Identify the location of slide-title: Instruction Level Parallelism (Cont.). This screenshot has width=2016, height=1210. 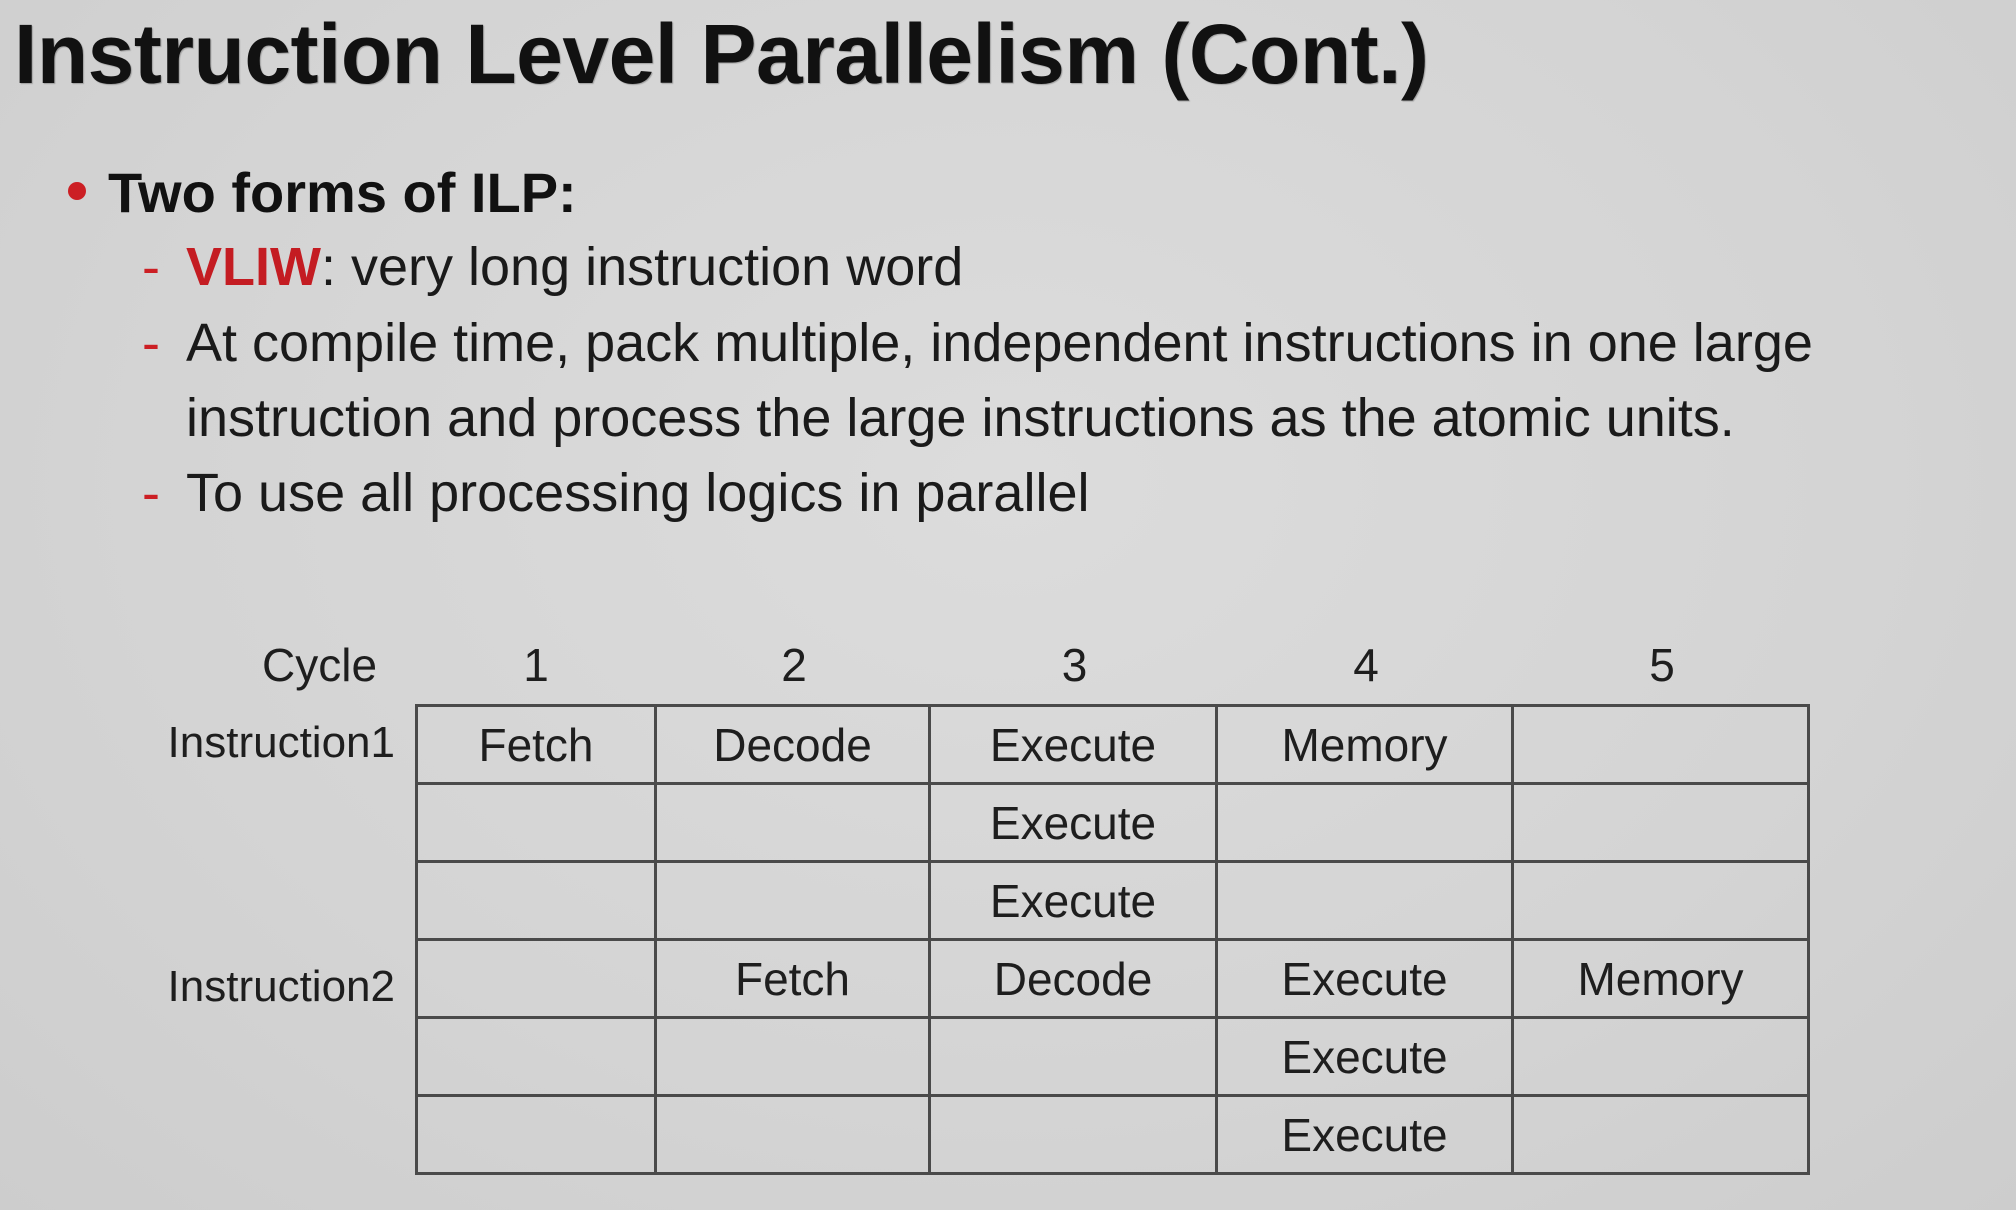
(721, 54).